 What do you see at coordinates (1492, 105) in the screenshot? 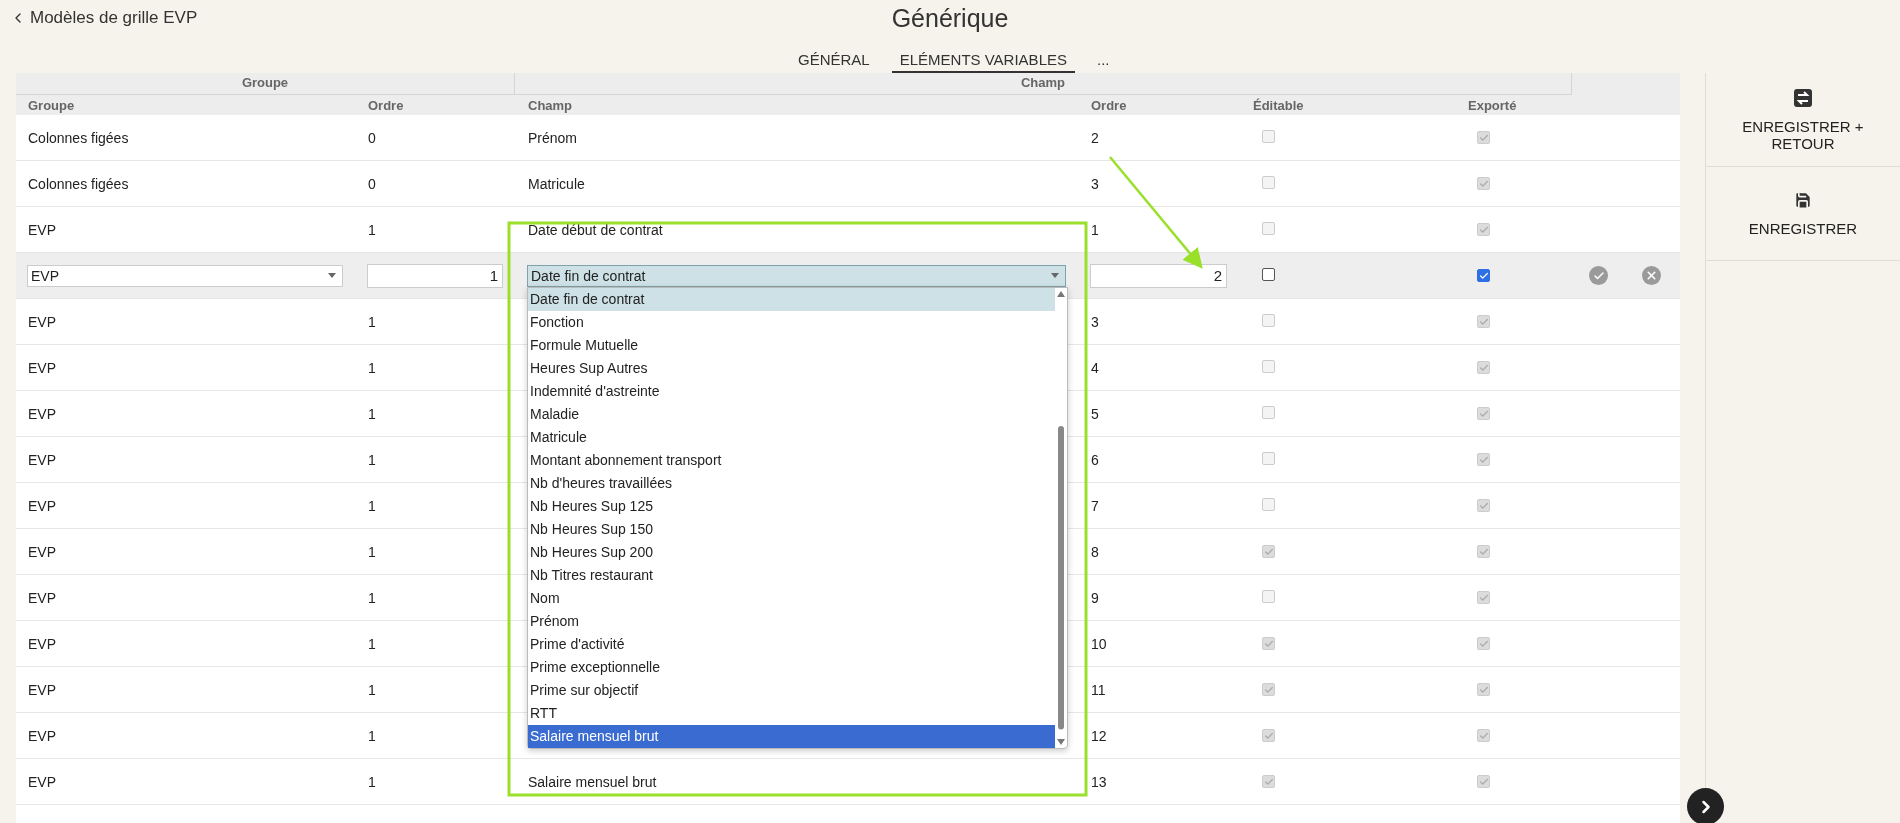
I see `column-header: Exporté` at bounding box center [1492, 105].